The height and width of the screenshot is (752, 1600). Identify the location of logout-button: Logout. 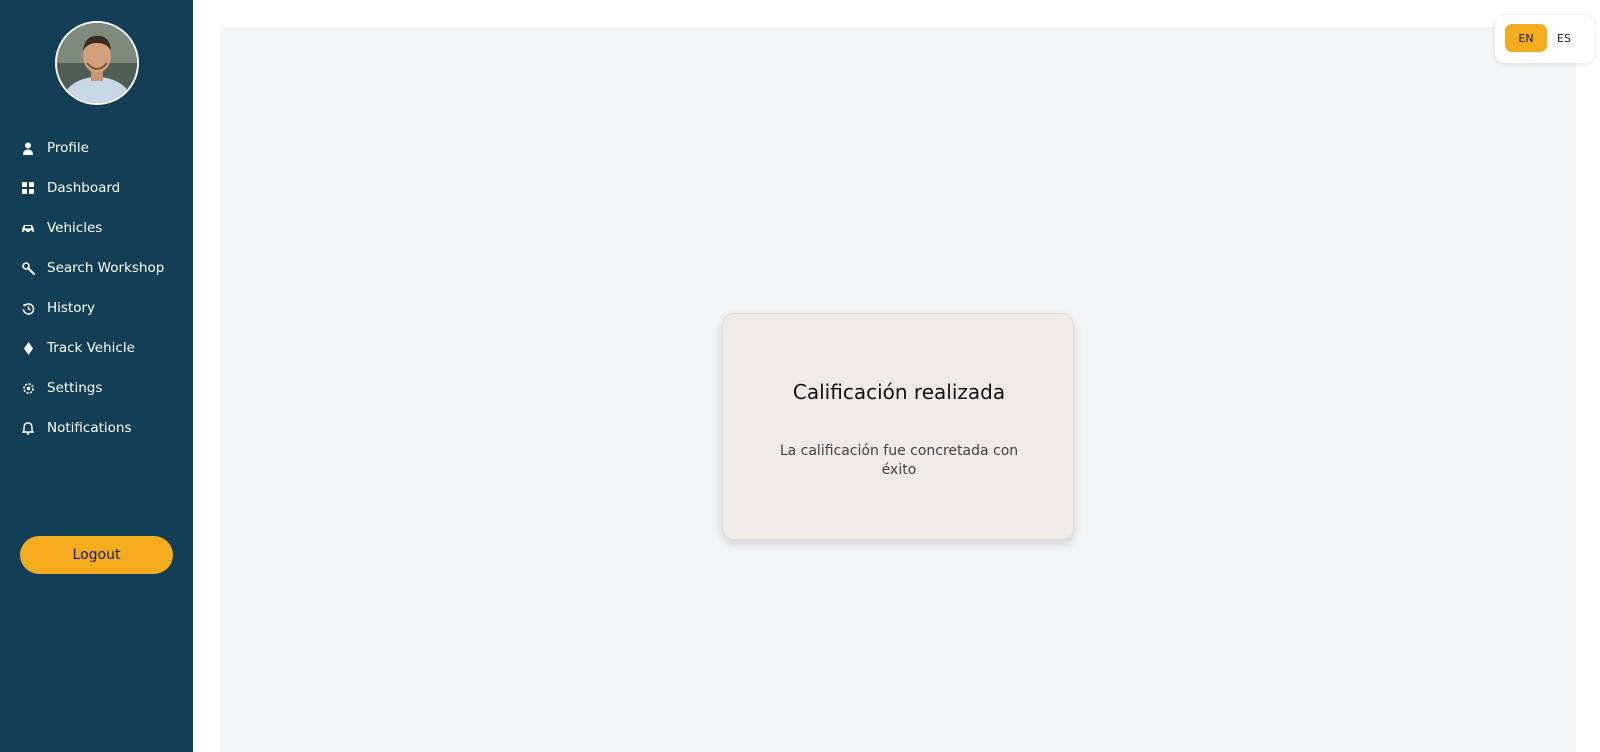
(96, 555).